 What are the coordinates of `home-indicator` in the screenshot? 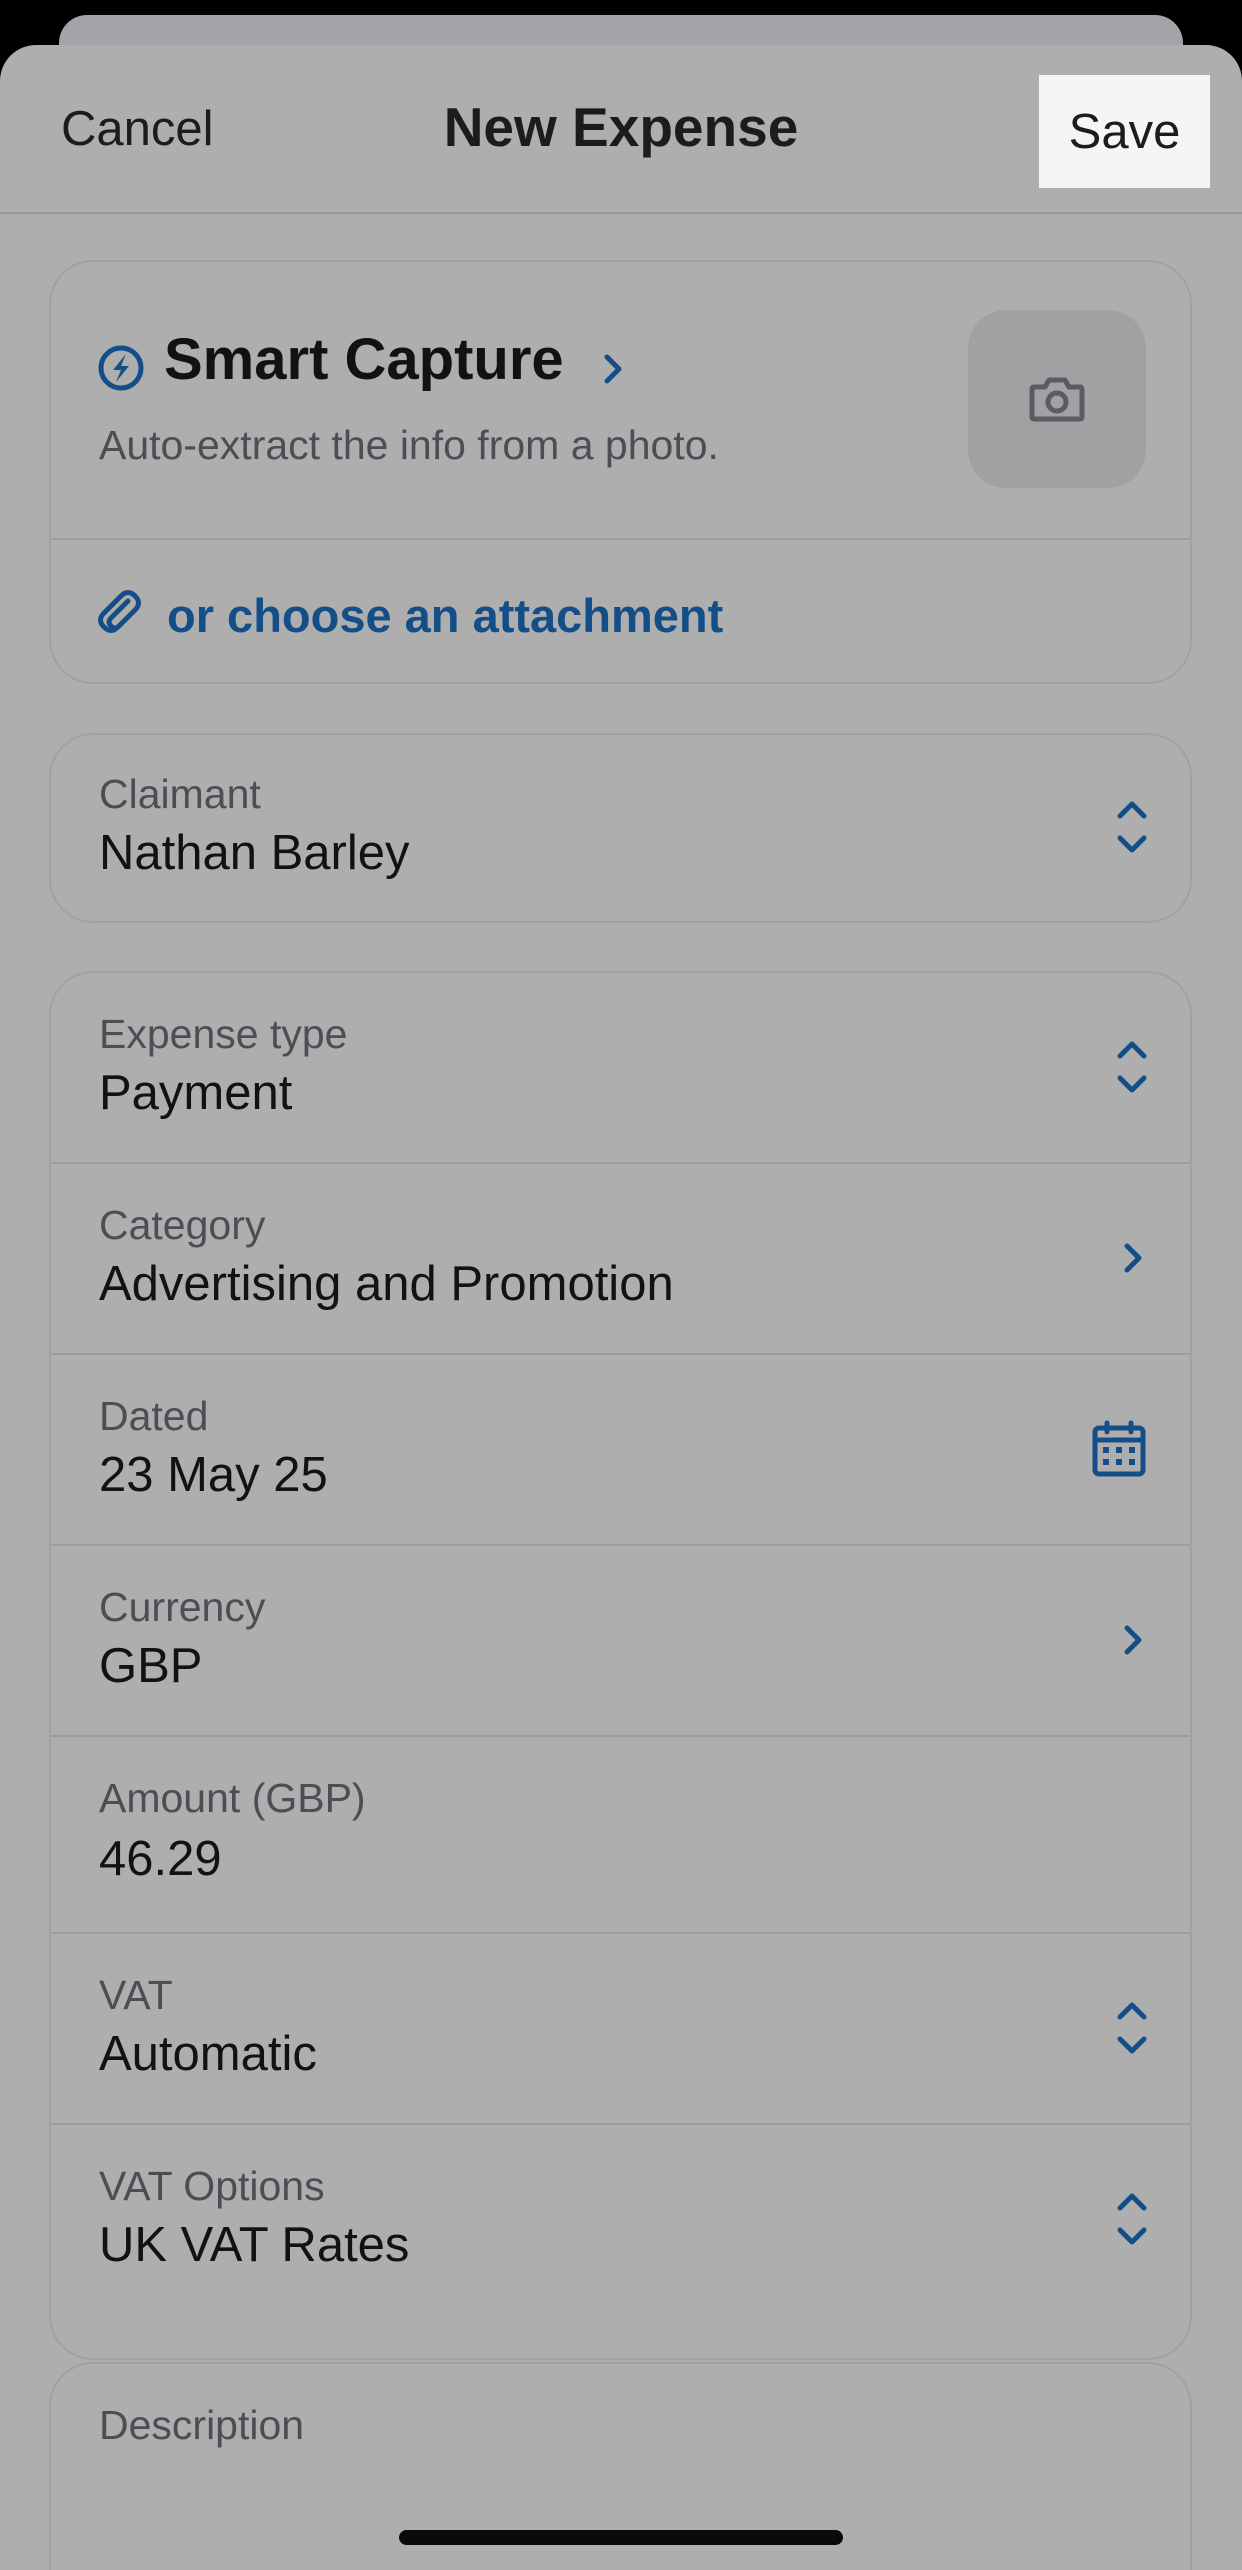 It's located at (621, 2537).